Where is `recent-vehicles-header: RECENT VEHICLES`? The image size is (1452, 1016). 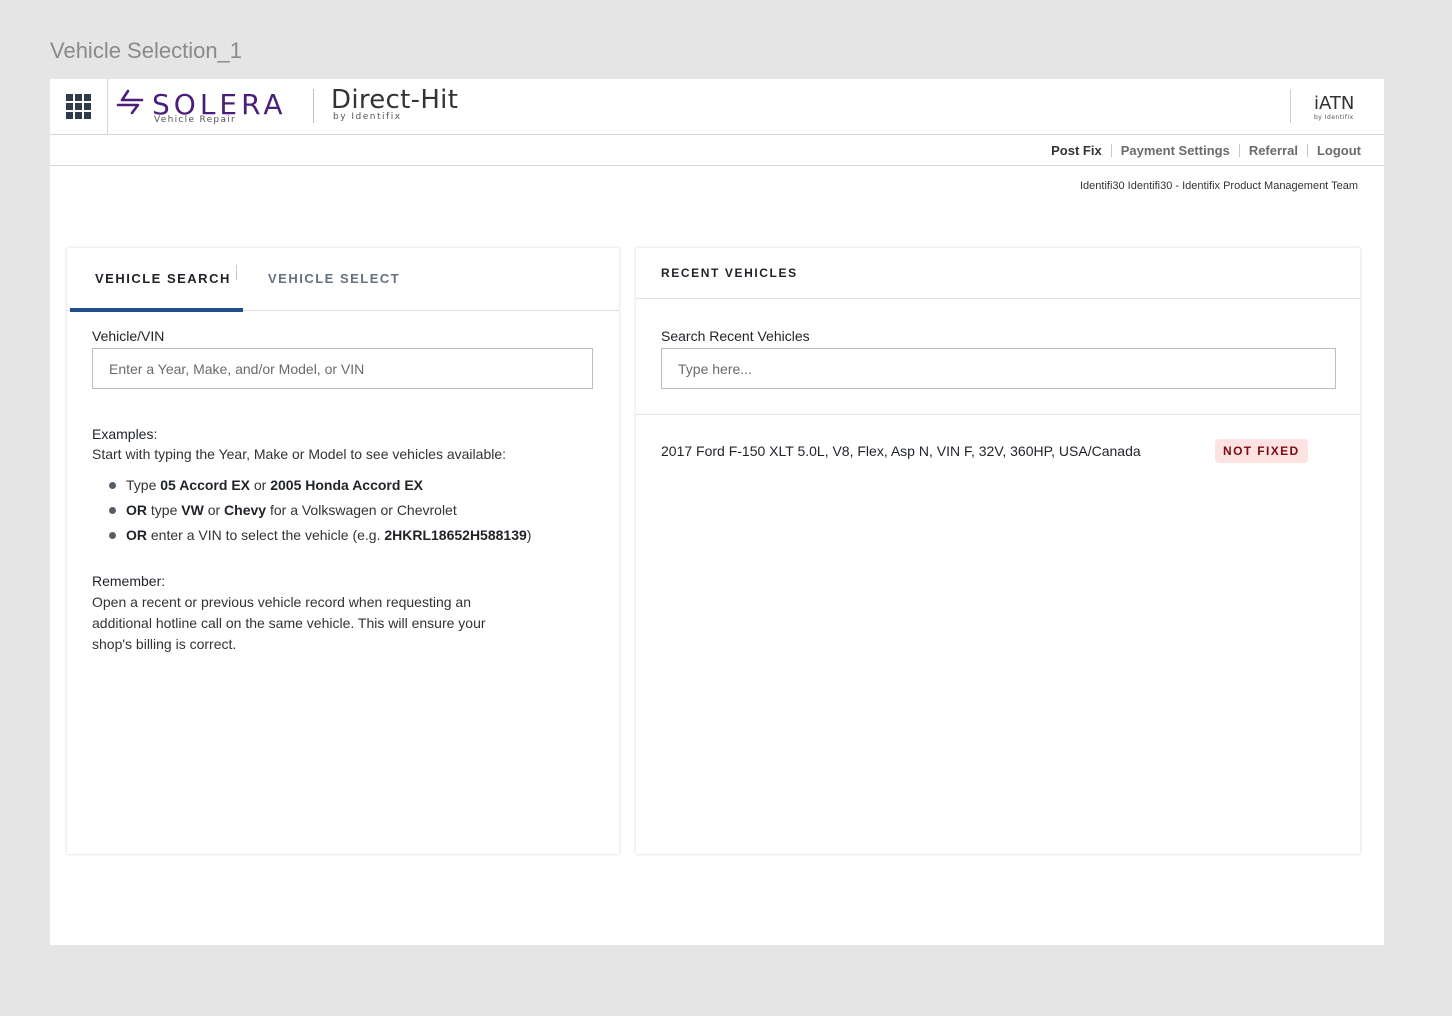 recent-vehicles-header: RECENT VEHICLES is located at coordinates (998, 273).